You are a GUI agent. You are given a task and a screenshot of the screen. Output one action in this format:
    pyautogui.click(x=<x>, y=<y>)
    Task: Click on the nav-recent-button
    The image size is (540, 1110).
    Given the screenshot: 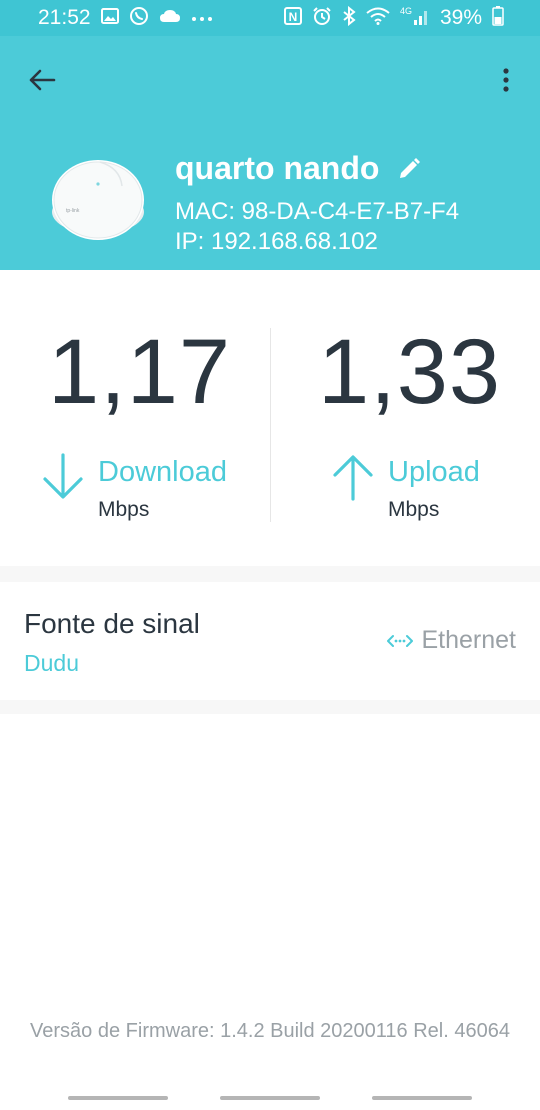 What is the action you would take?
    pyautogui.click(x=118, y=1098)
    